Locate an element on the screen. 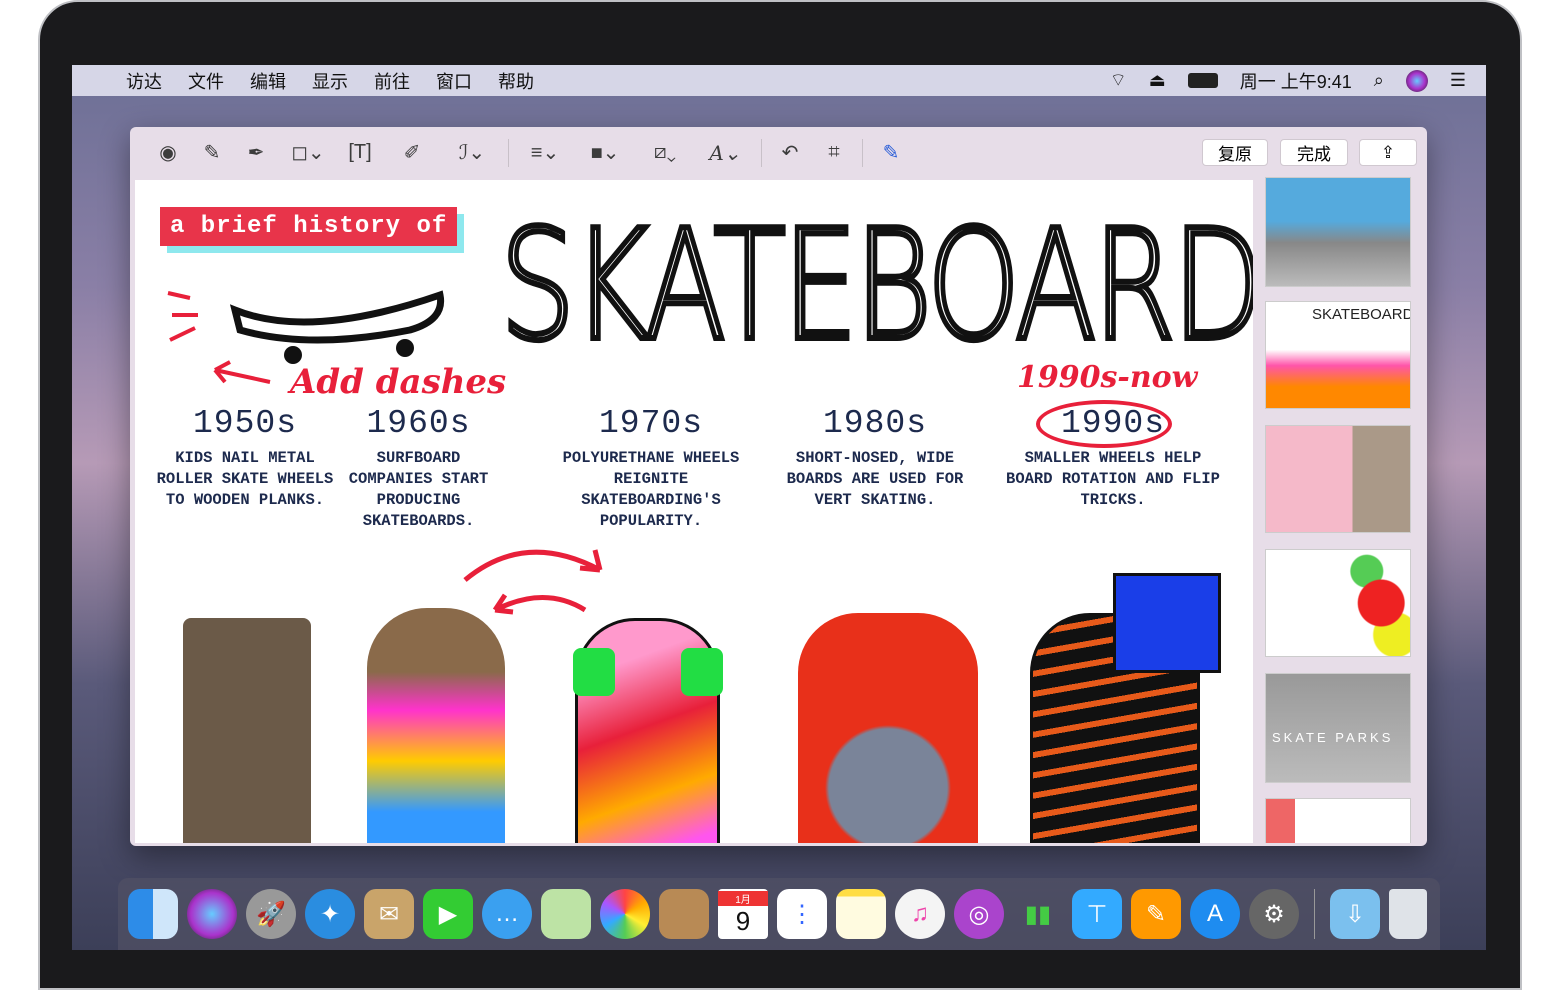  signature-dropdown-icon: ℐ⌄ is located at coordinates (472, 153).